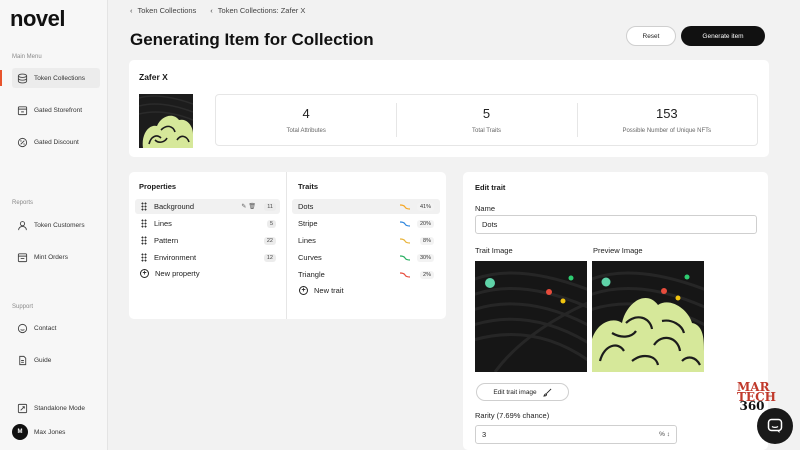 The height and width of the screenshot is (450, 800). Describe the element at coordinates (153, 77) in the screenshot. I see `collection-name: Zafer X` at that location.